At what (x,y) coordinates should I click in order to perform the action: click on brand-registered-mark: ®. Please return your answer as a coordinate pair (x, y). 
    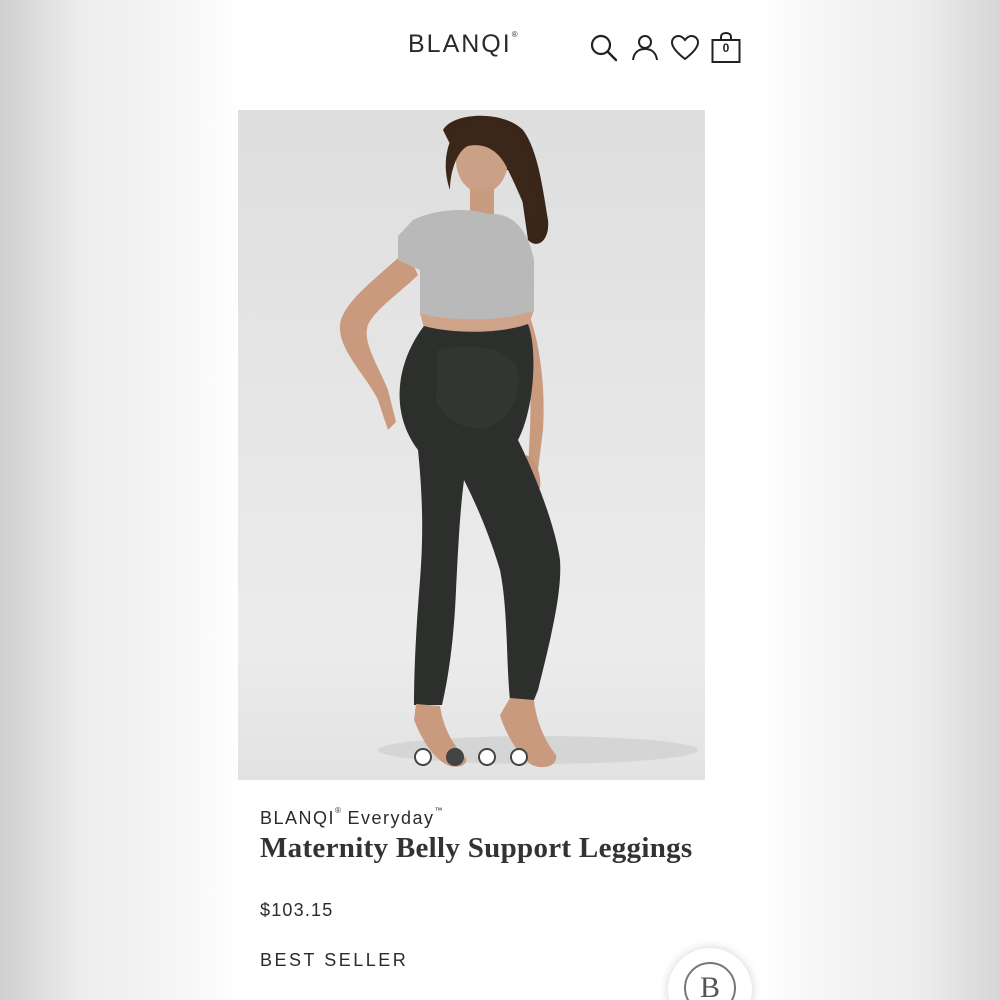
    Looking at the image, I should click on (338, 810).